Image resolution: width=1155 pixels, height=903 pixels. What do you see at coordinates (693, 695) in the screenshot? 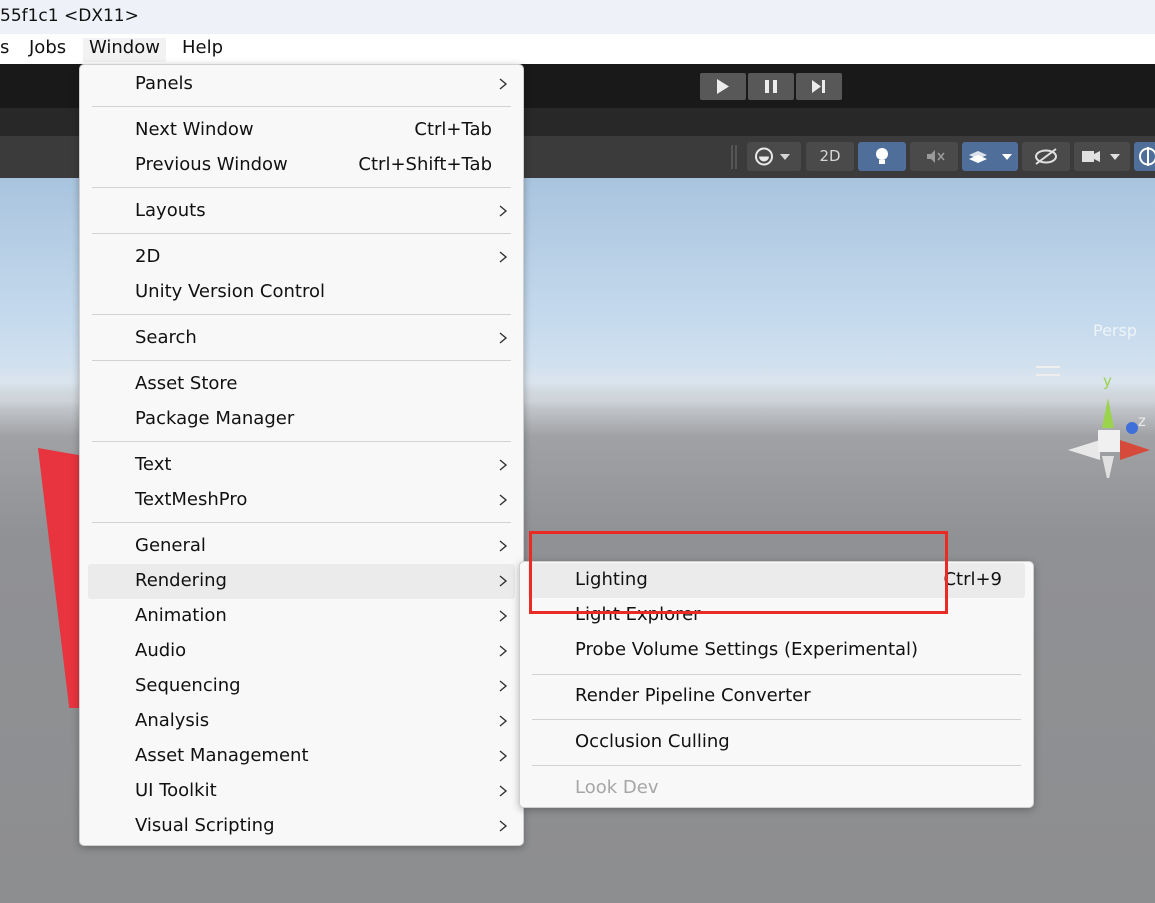
I see `menu-item-label: Render Pipeline Converter` at bounding box center [693, 695].